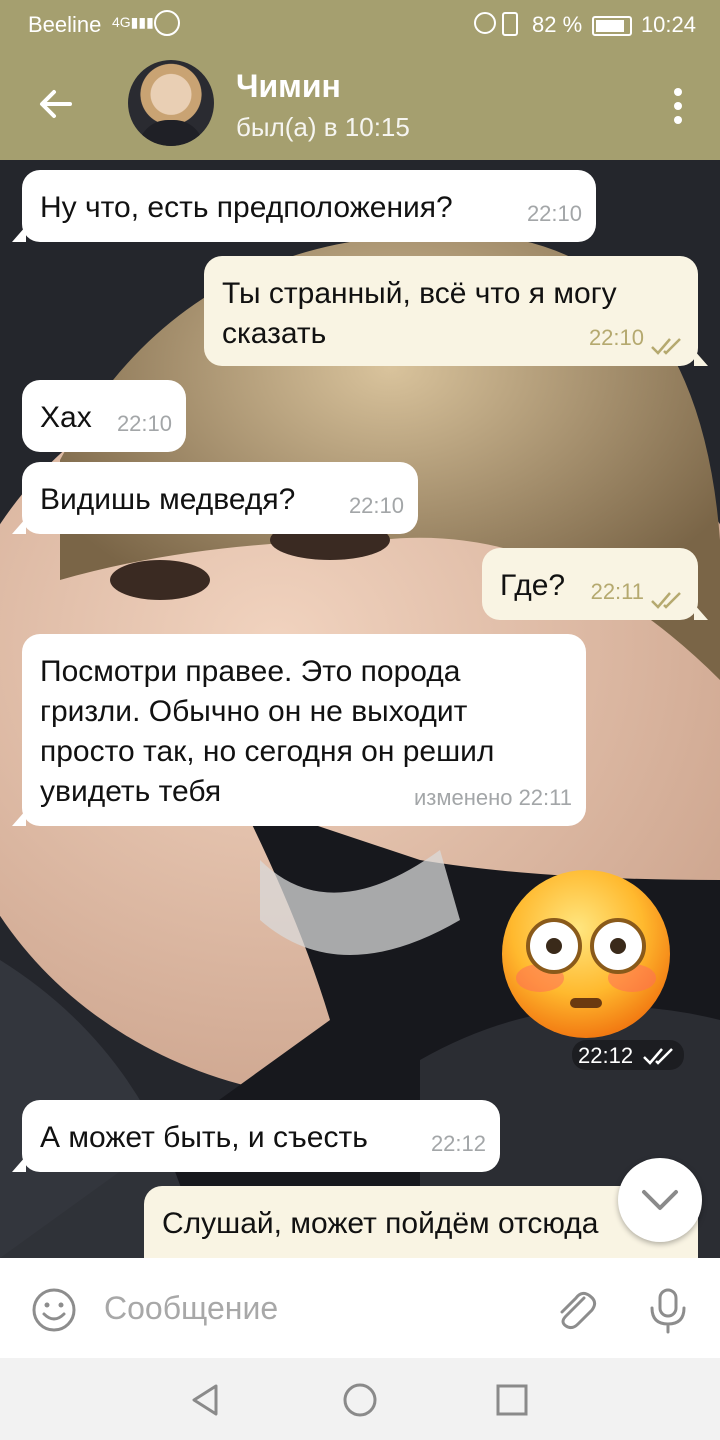  I want to click on home-nav-icon, so click(360, 1400).